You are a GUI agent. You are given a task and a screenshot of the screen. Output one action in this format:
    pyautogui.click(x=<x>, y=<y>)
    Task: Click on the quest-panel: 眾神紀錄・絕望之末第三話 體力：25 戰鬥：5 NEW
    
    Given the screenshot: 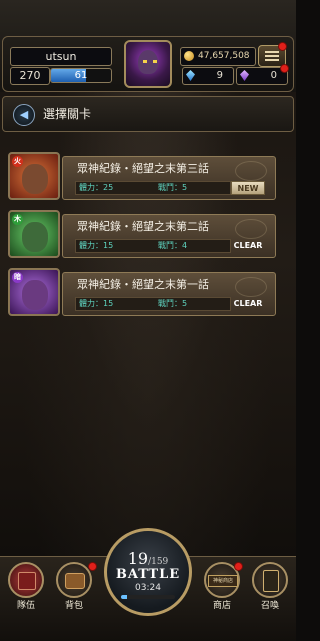 What is the action you would take?
    pyautogui.click(x=169, y=178)
    